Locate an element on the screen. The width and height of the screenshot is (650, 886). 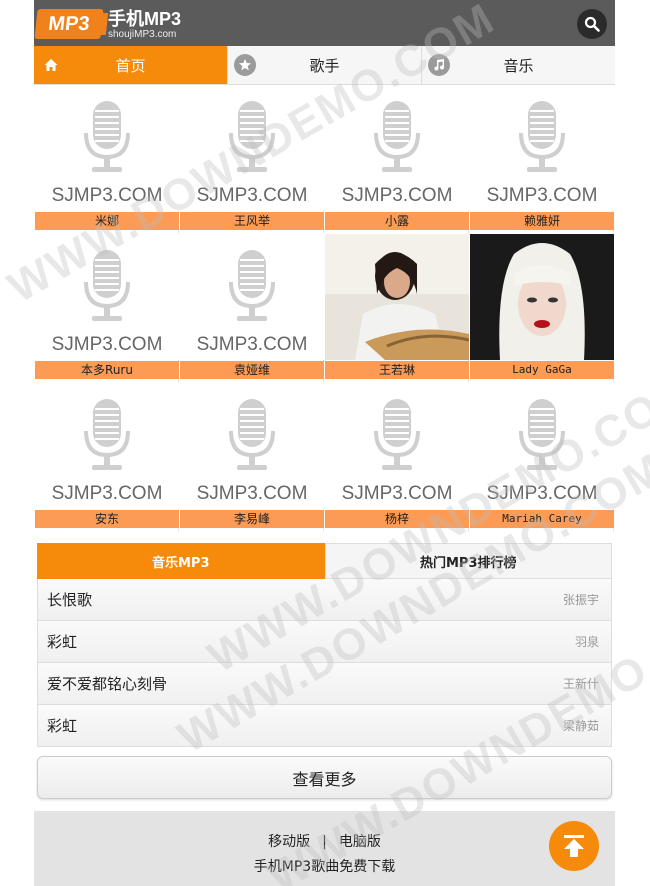
singer-card: SJMP3.COM 安东 is located at coordinates (107, 457).